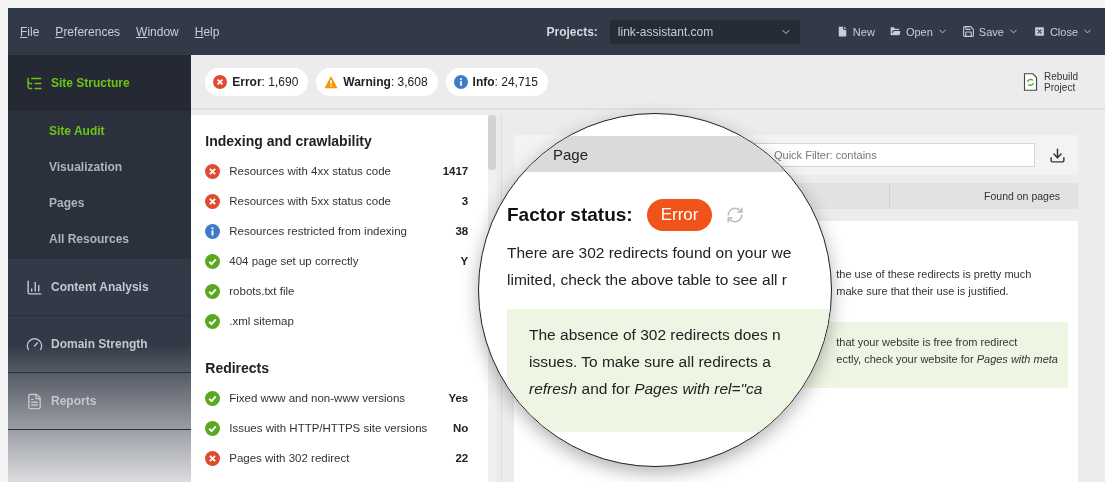 This screenshot has height=482, width=1105. What do you see at coordinates (895, 31) in the screenshot?
I see `folder-icon` at bounding box center [895, 31].